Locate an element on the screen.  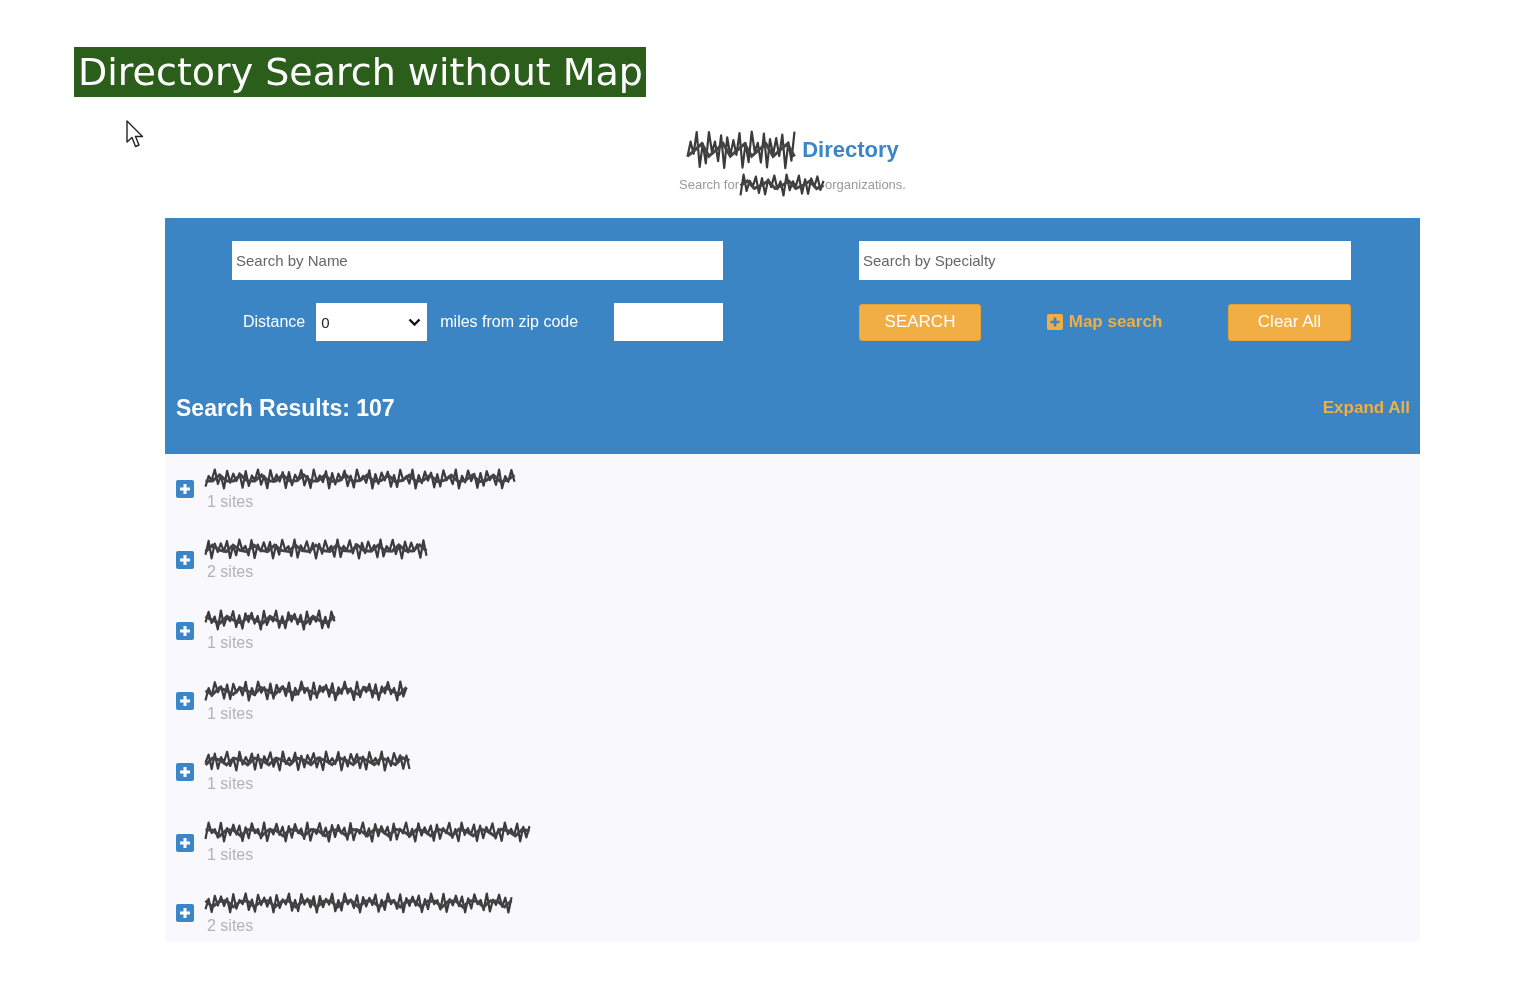
plus-square-icon is located at coordinates (1054, 322).